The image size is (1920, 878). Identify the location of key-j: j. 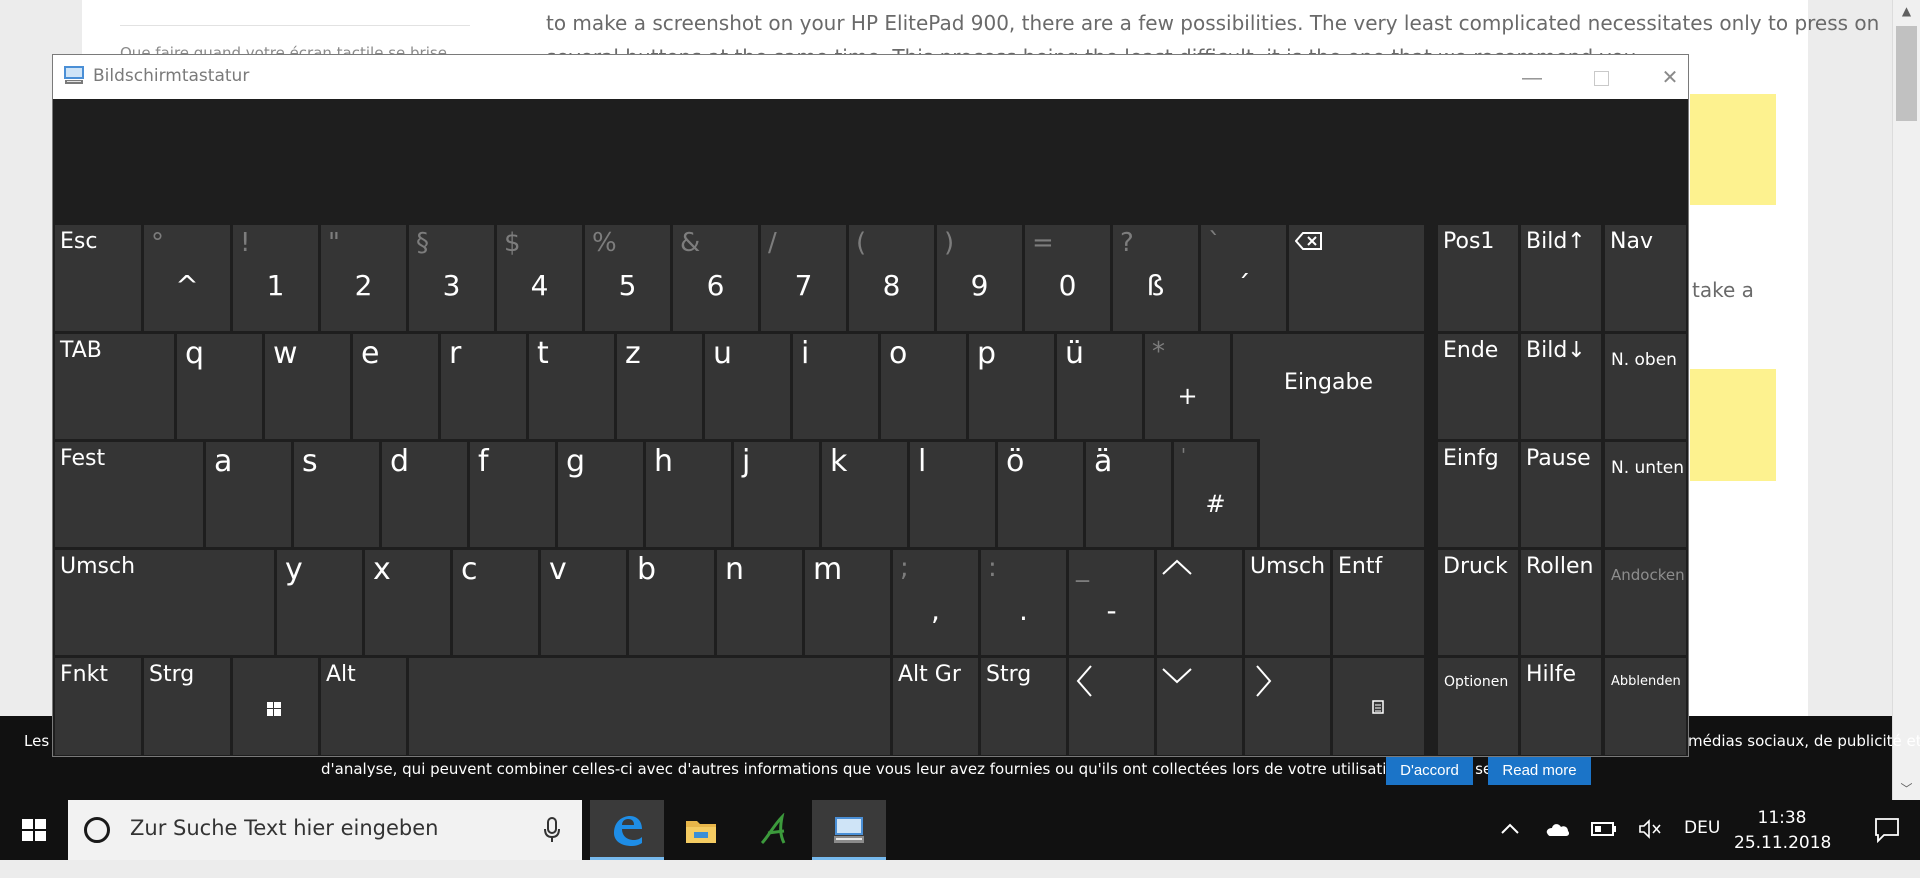
(776, 494).